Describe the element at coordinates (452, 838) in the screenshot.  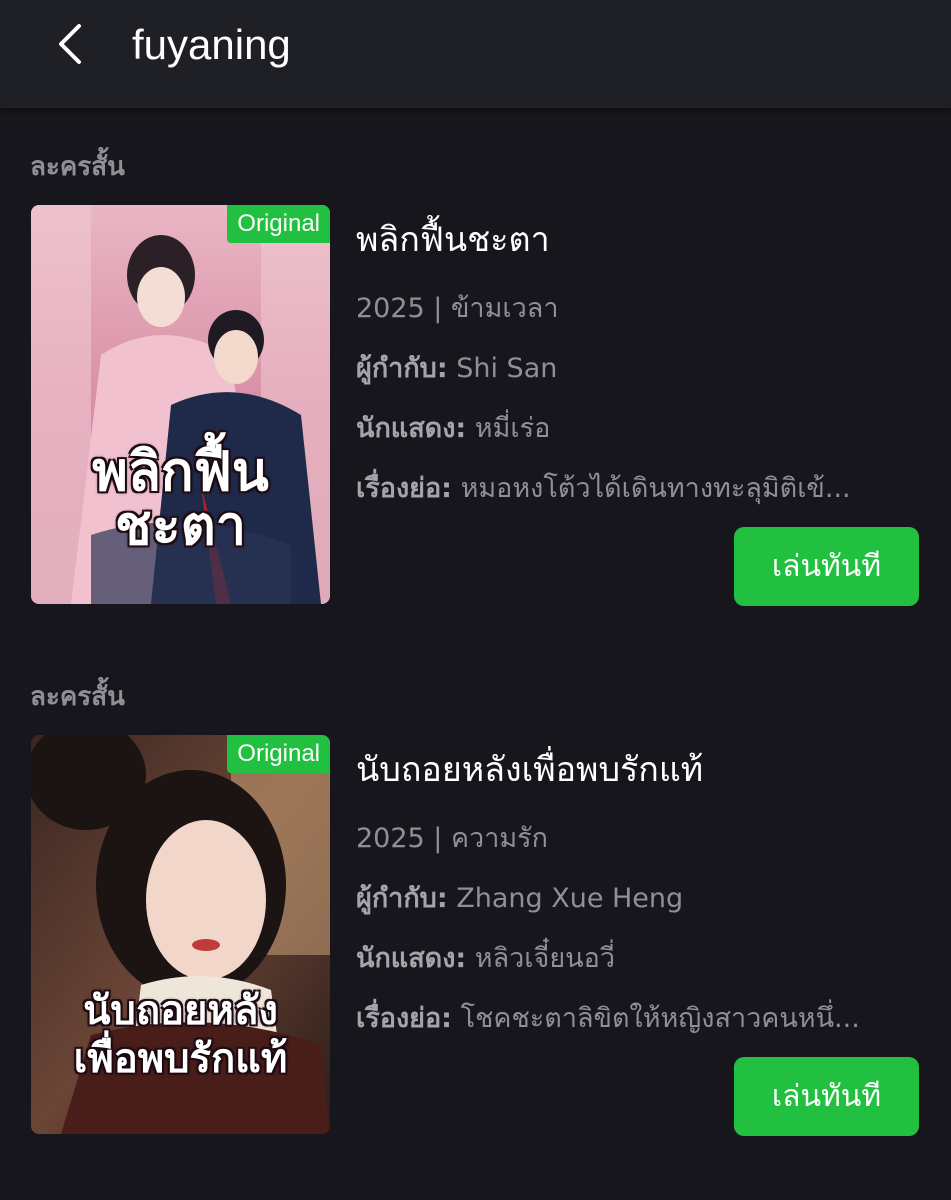
I see `year-genre: 2025 | ความรัก` at that location.